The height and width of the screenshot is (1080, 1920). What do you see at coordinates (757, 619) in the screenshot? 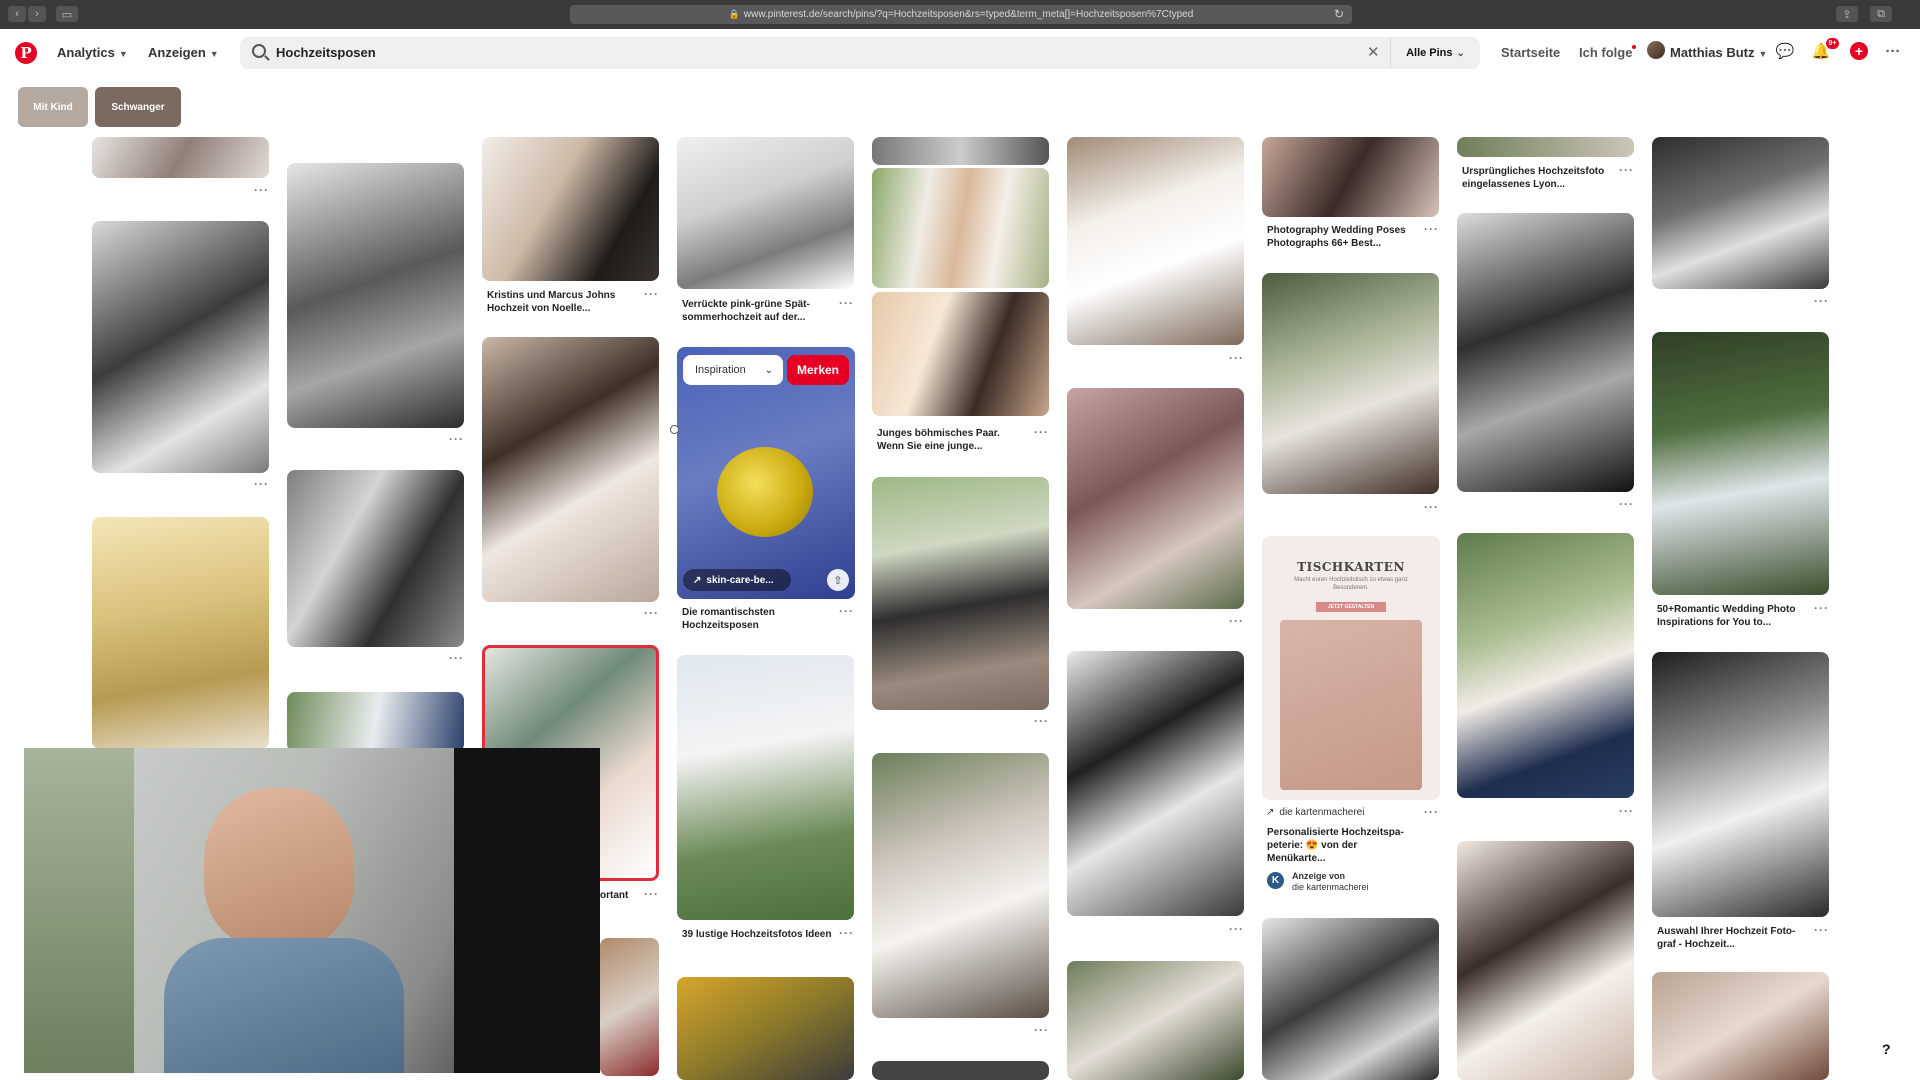
I see `pin-title: Die romantischsten Hochzeitsposen` at bounding box center [757, 619].